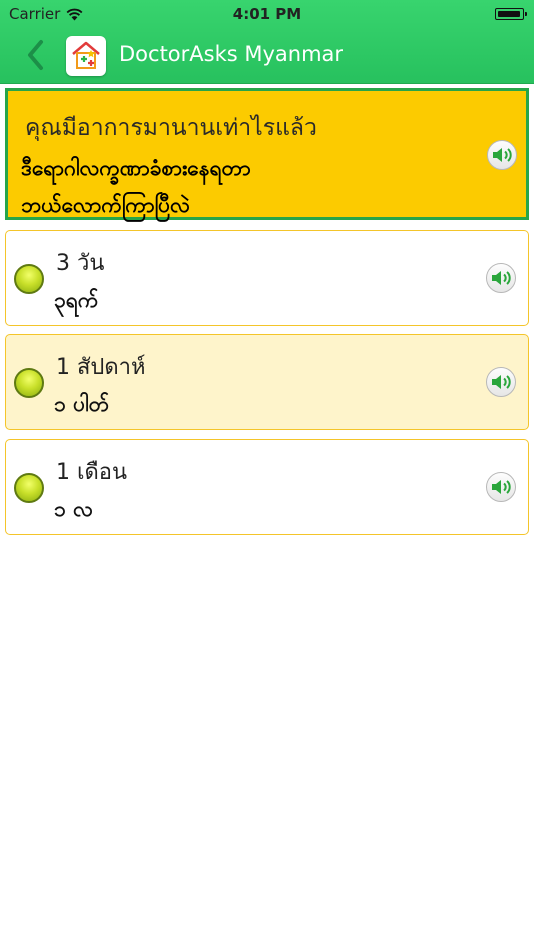 This screenshot has width=534, height=950. What do you see at coordinates (231, 54) in the screenshot?
I see `page-title: DoctorAsks Myanmar` at bounding box center [231, 54].